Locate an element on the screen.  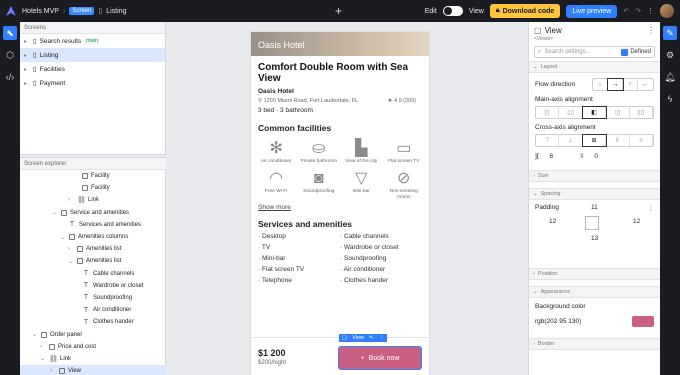
cross-baseline-icon: ≡ is located at coordinates (642, 140).